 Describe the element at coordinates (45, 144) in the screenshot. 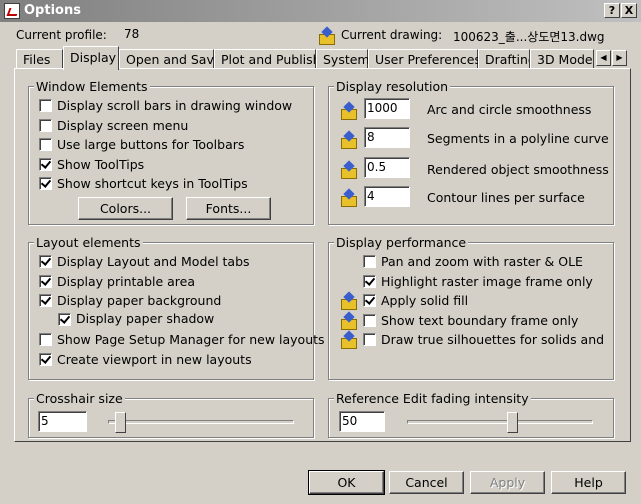

I see `large-buttons-checkbox` at that location.